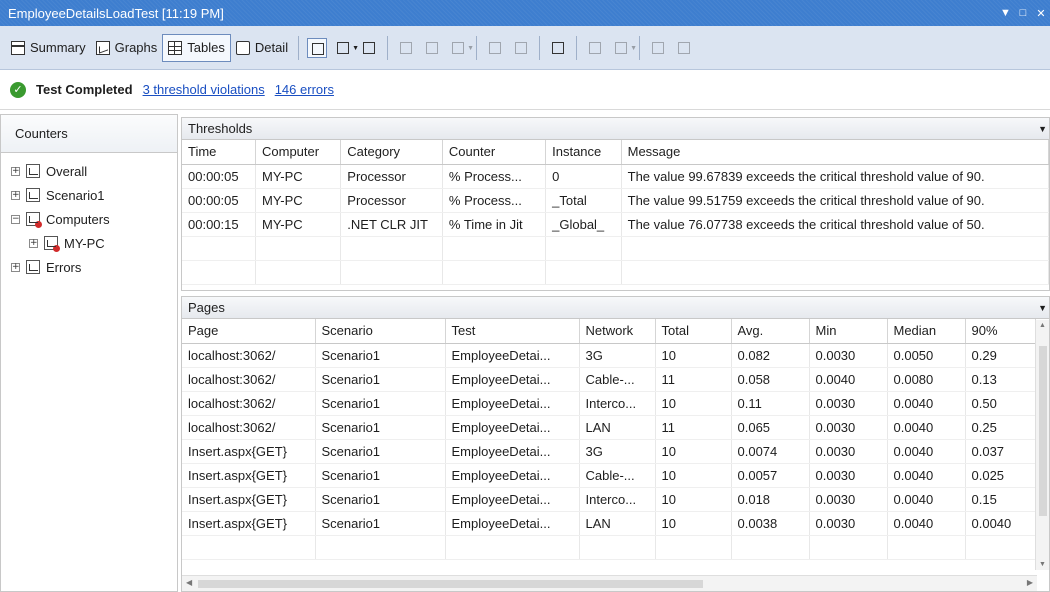  What do you see at coordinates (48, 48) in the screenshot?
I see `summary-button: Summary` at bounding box center [48, 48].